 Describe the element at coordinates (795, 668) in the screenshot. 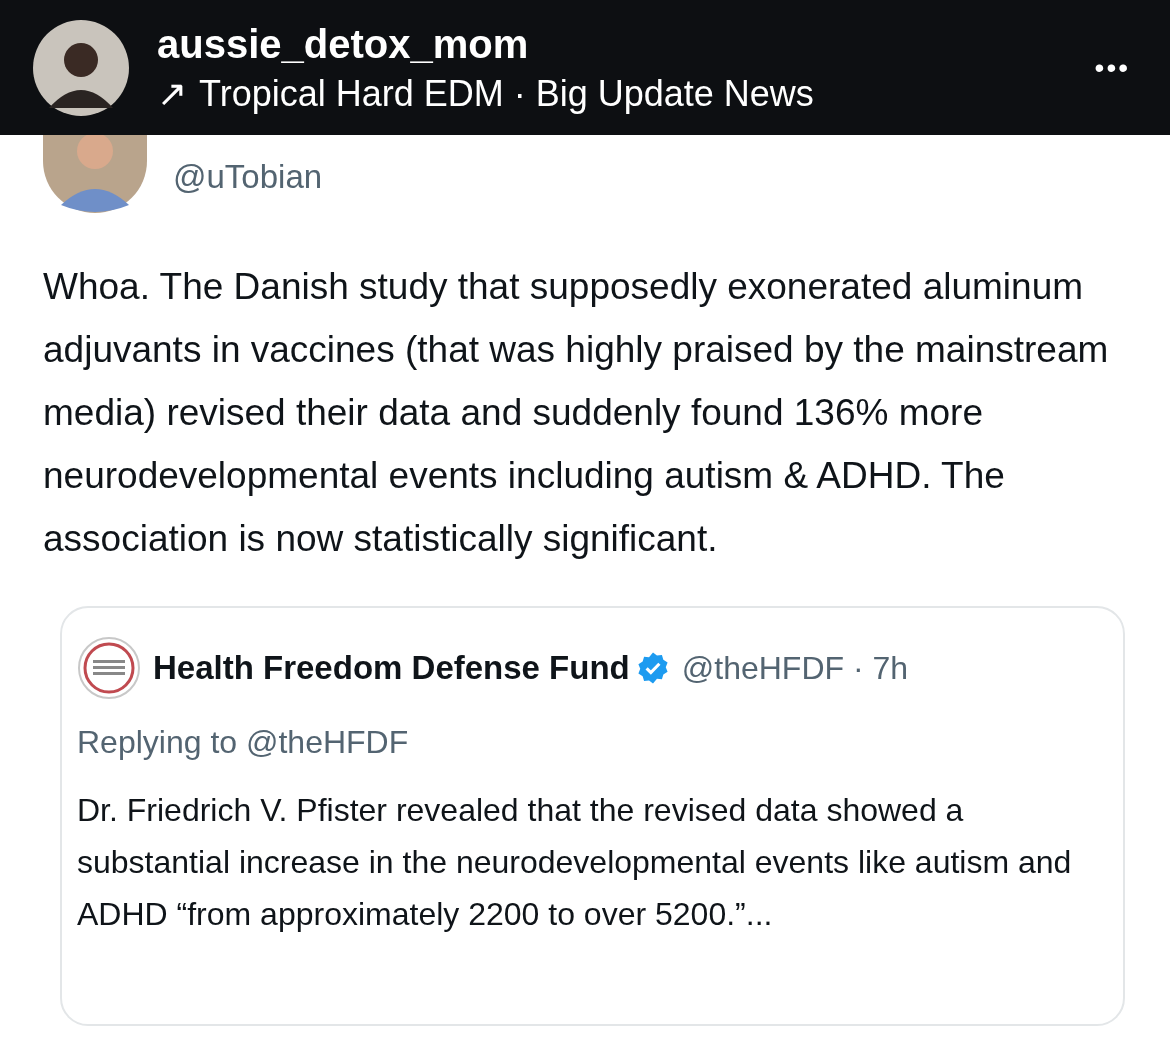

I see `account-handle: @theHFDF · 7h` at that location.